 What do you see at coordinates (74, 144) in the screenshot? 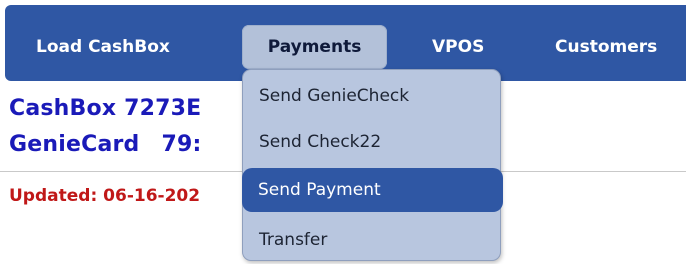
I see `geniecard-label: GenieCard` at bounding box center [74, 144].